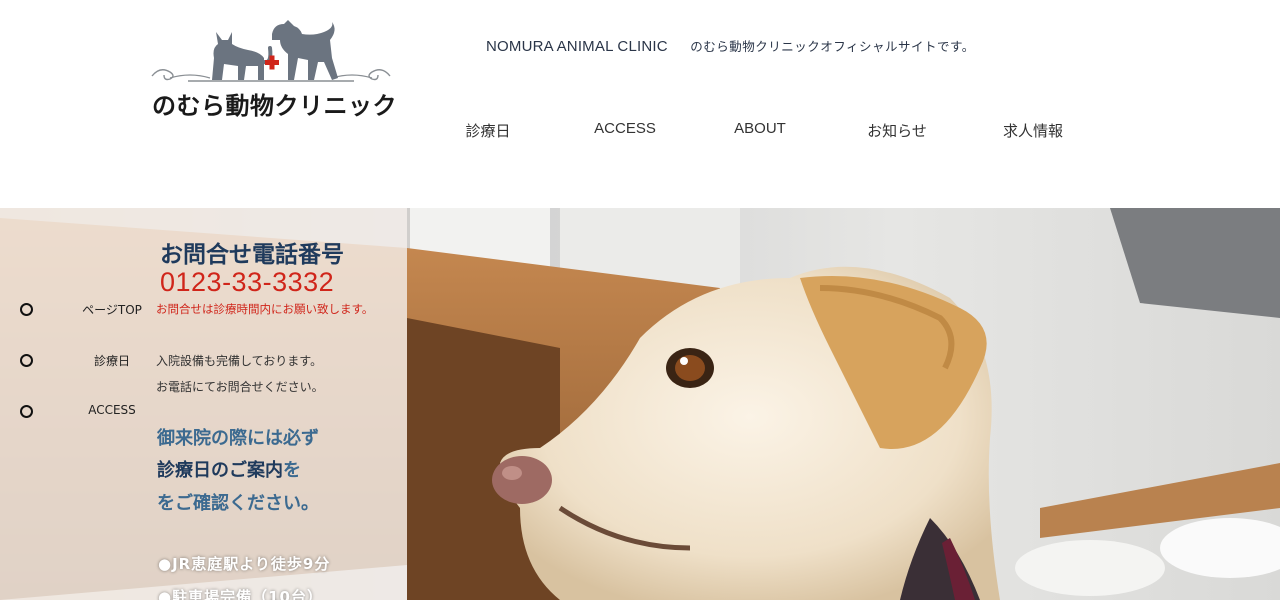 This screenshot has width=1280, height=600. I want to click on clinic-logo: のむら動物クリニック, so click(272, 69).